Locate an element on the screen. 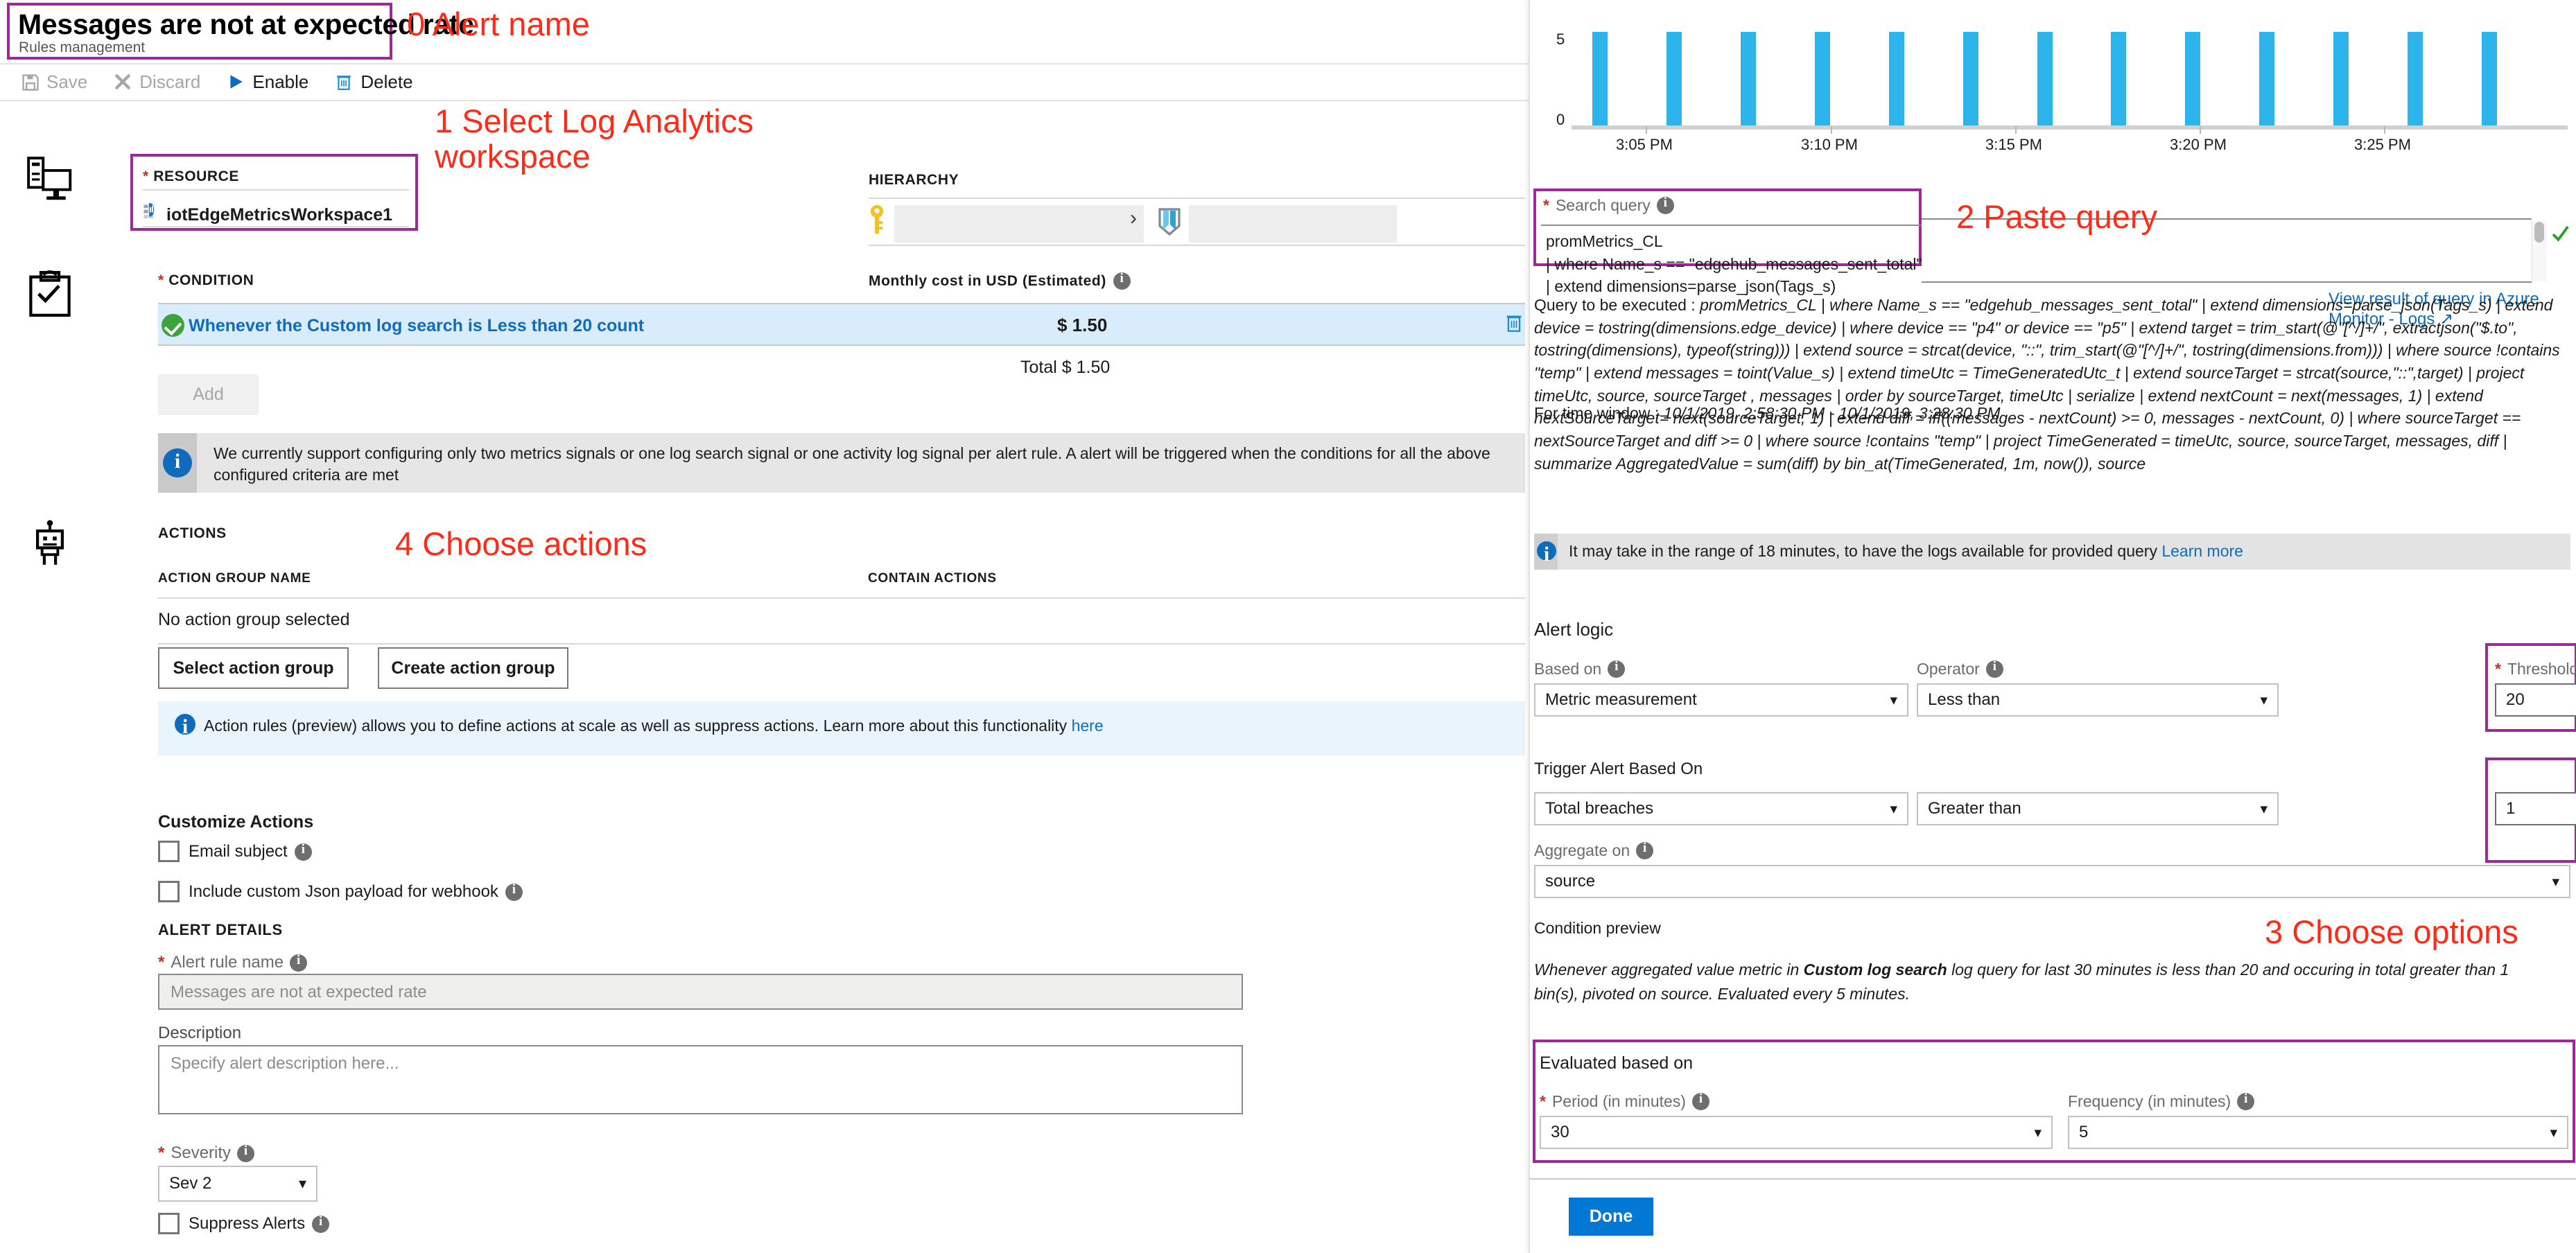 The width and height of the screenshot is (2576, 1253). aggregate-on-value: source is located at coordinates (1570, 881).